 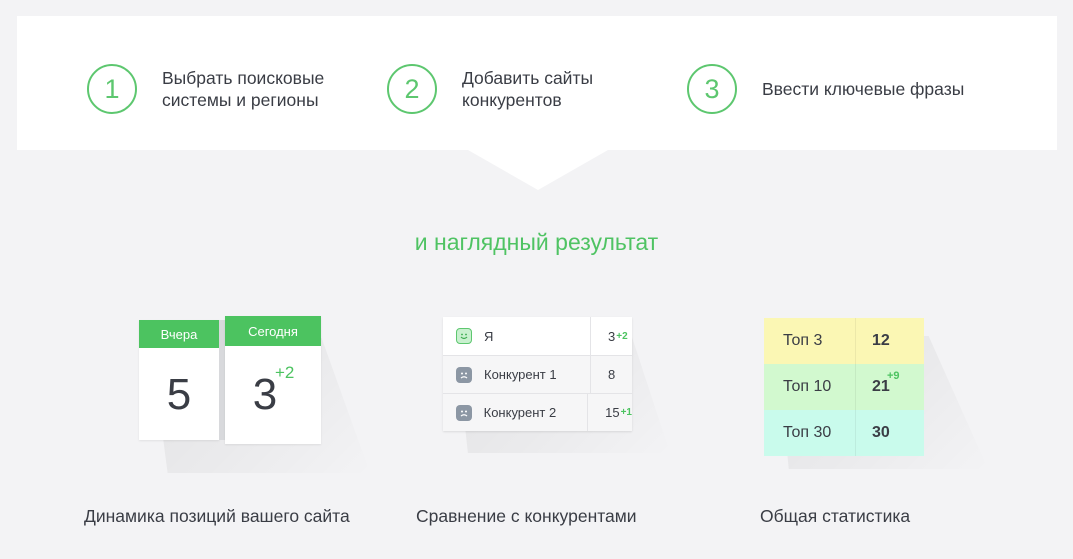 What do you see at coordinates (881, 432) in the screenshot?
I see `stat-number: 30` at bounding box center [881, 432].